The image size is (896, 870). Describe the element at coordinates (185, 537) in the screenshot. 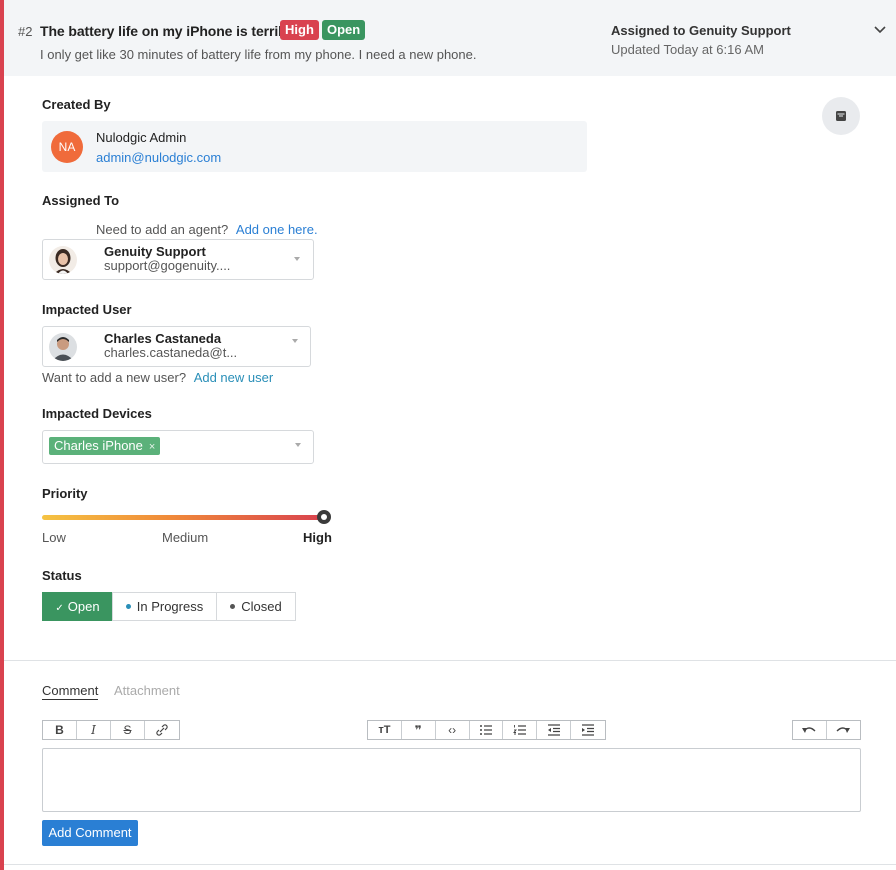

I see `priority-medium-label: Medium` at that location.